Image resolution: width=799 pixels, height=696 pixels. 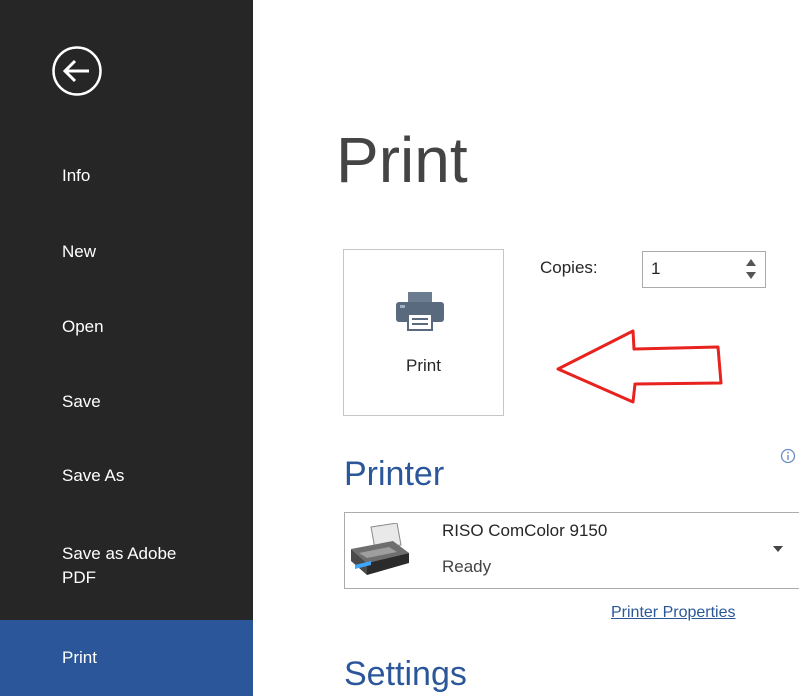 What do you see at coordinates (394, 474) in the screenshot?
I see `printer-section-title: Printer` at bounding box center [394, 474].